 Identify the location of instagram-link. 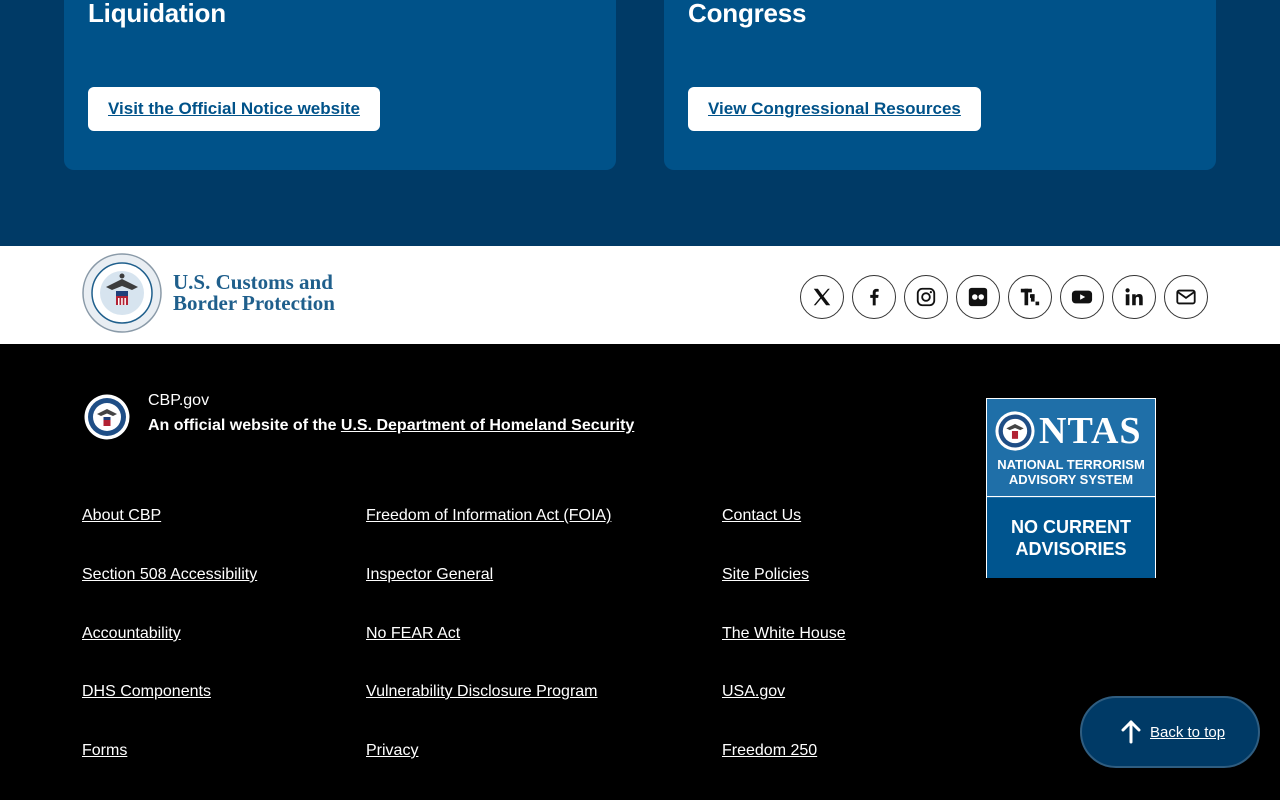
(926, 297).